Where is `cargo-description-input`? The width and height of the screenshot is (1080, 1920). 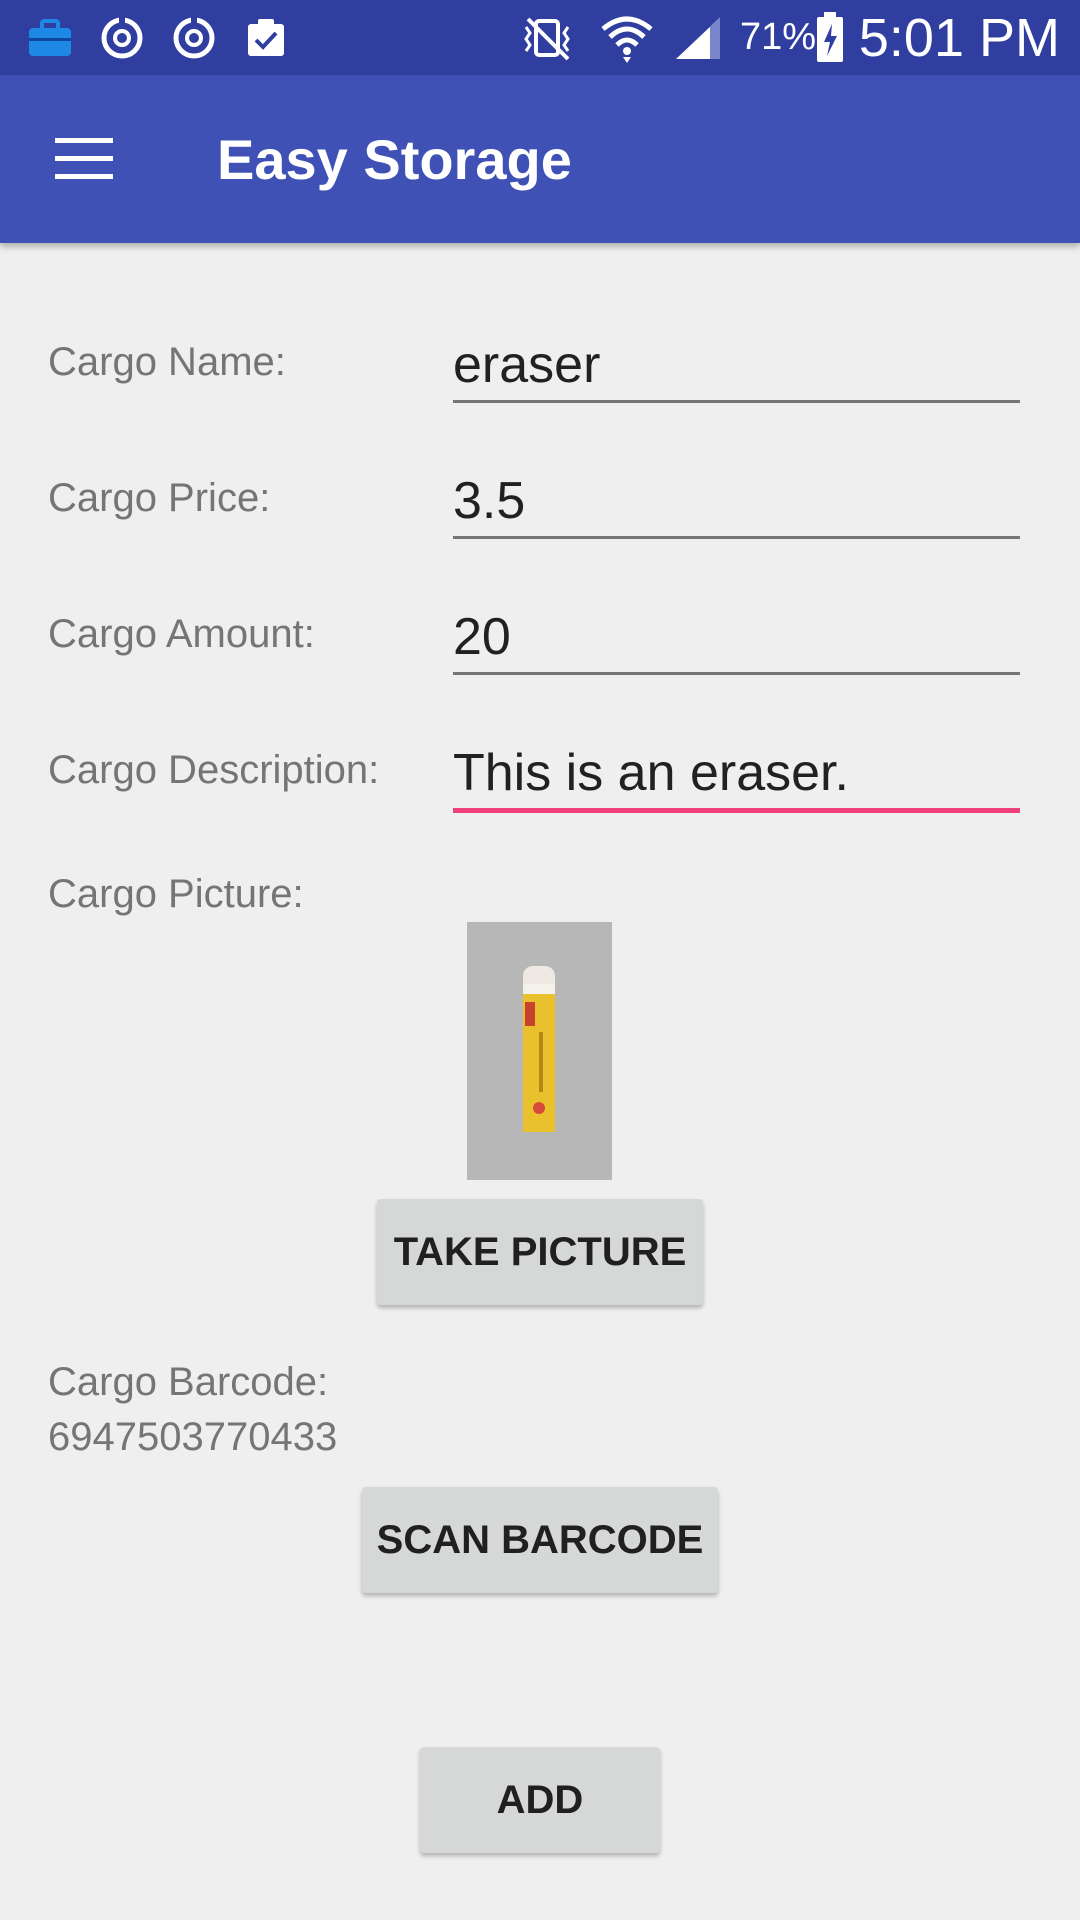 cargo-description-input is located at coordinates (736, 775).